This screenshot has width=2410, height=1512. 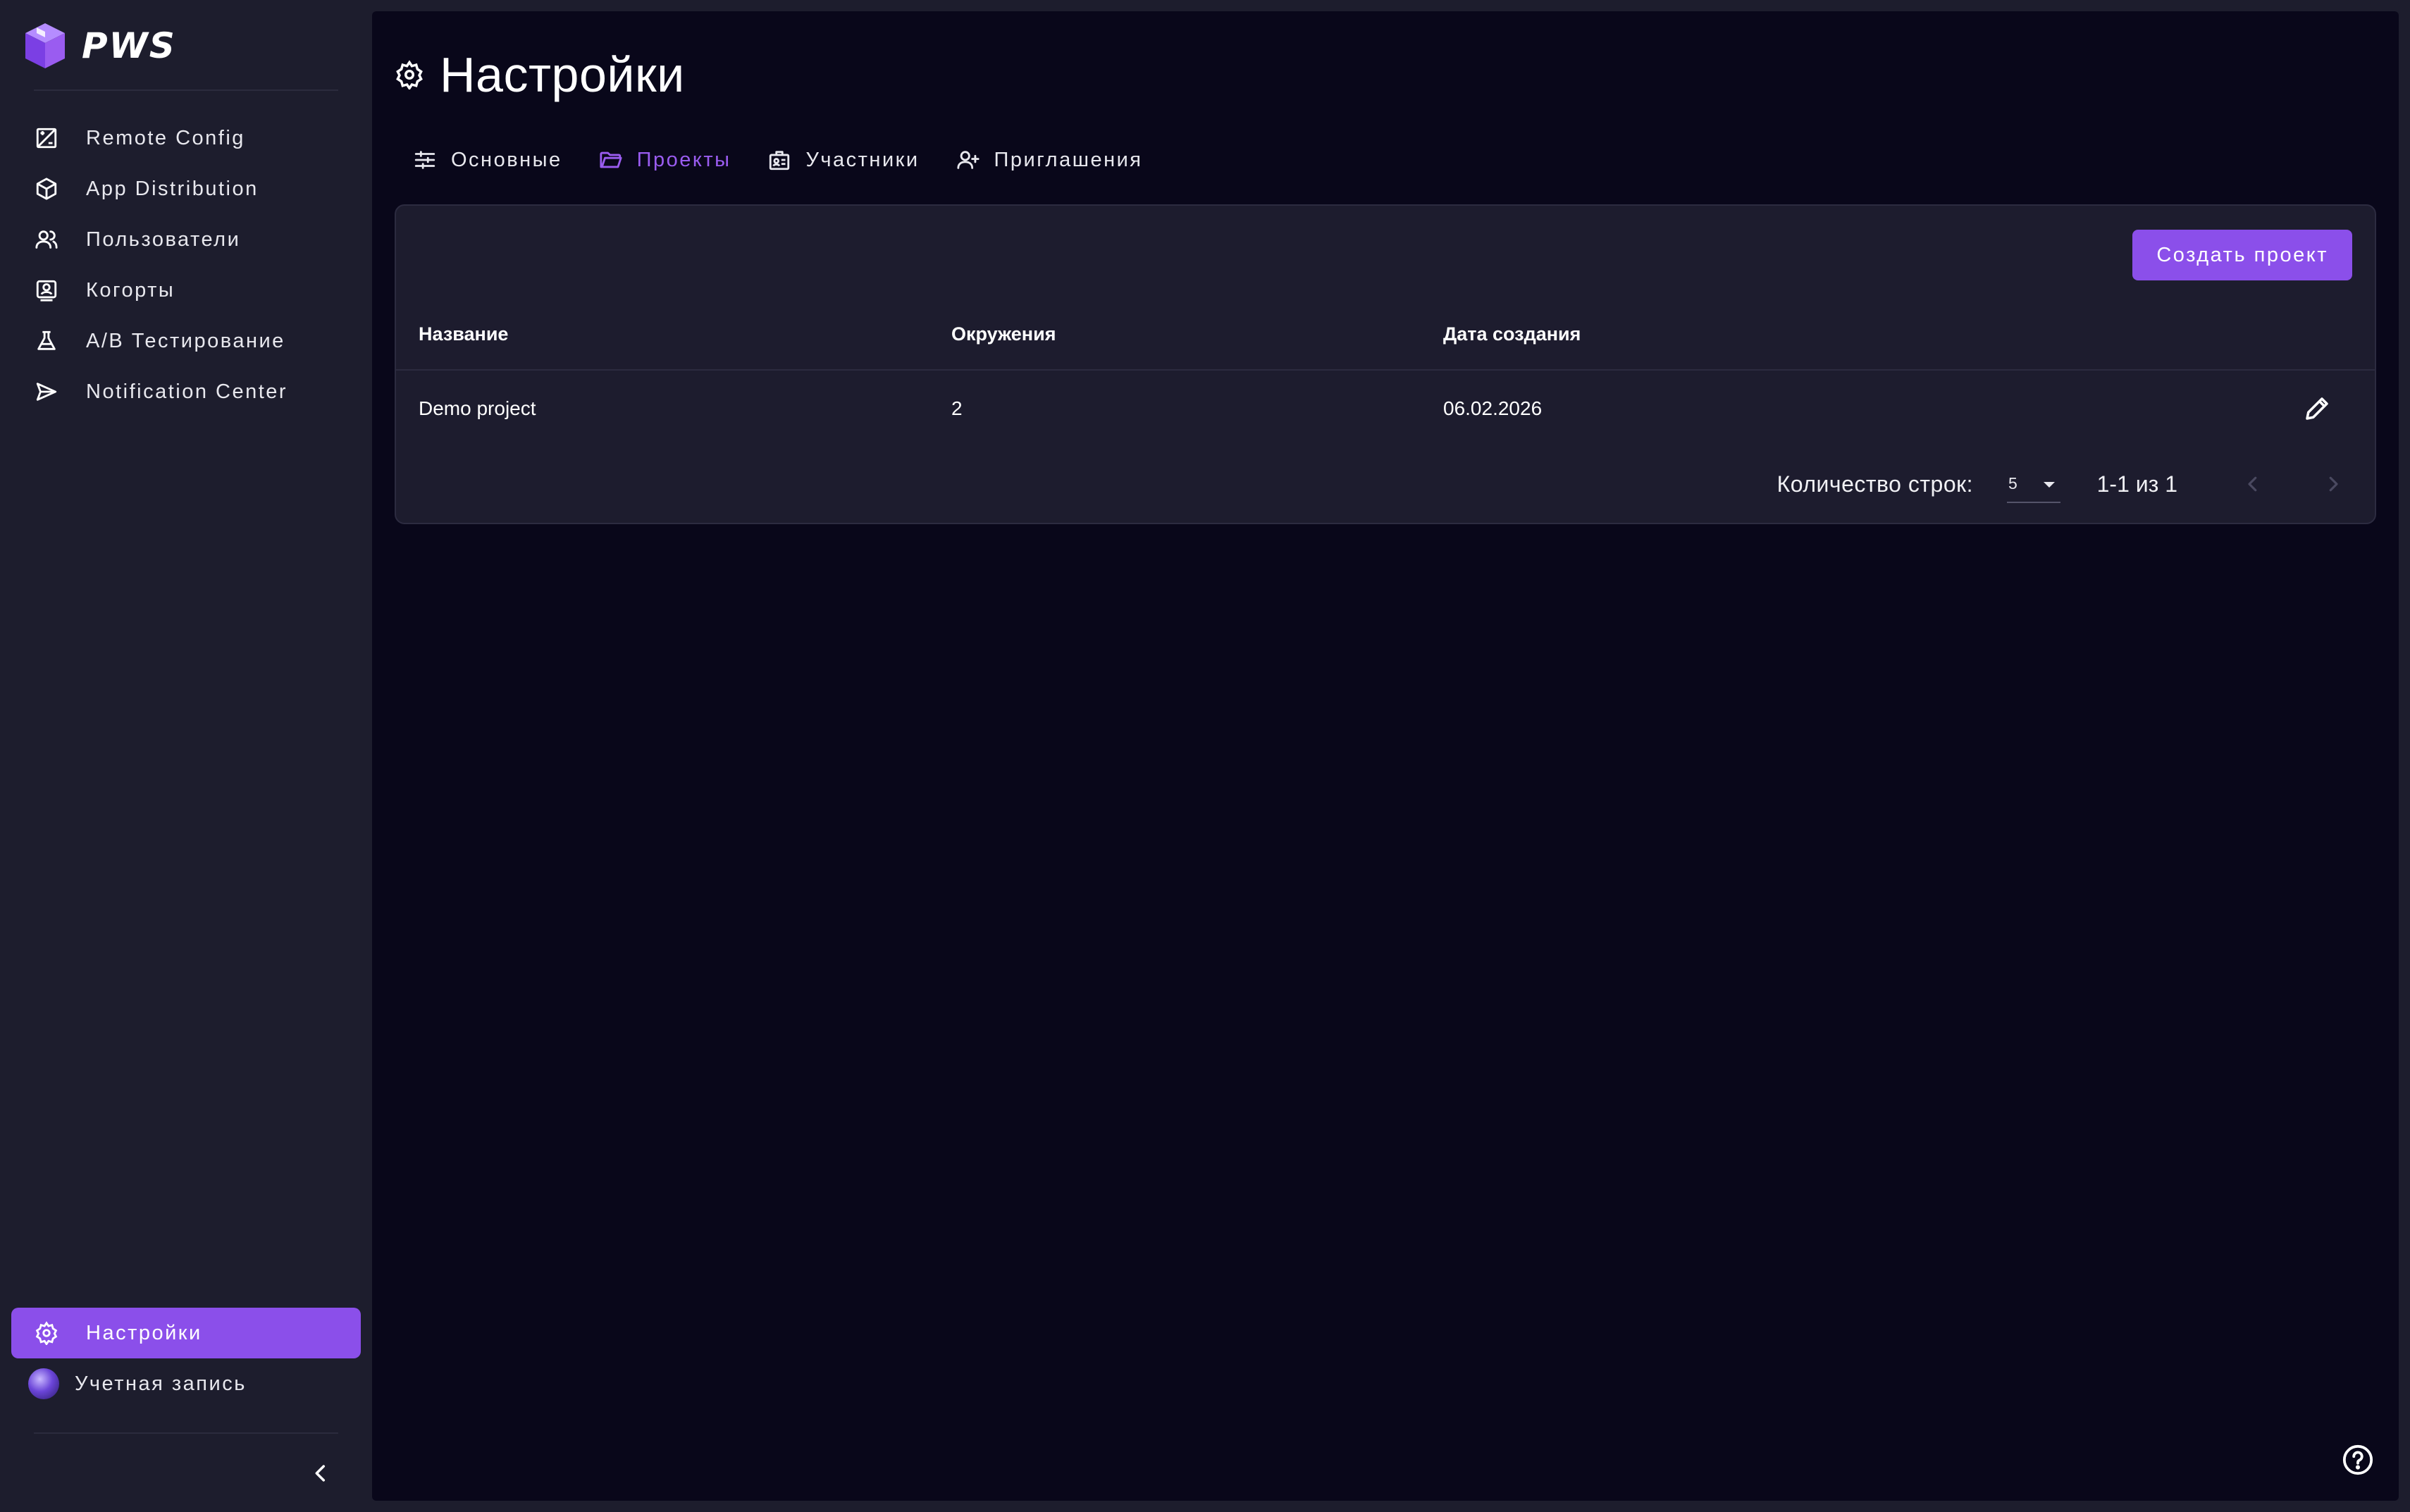 I want to click on rows-per-page-select: 5, so click(x=2033, y=484).